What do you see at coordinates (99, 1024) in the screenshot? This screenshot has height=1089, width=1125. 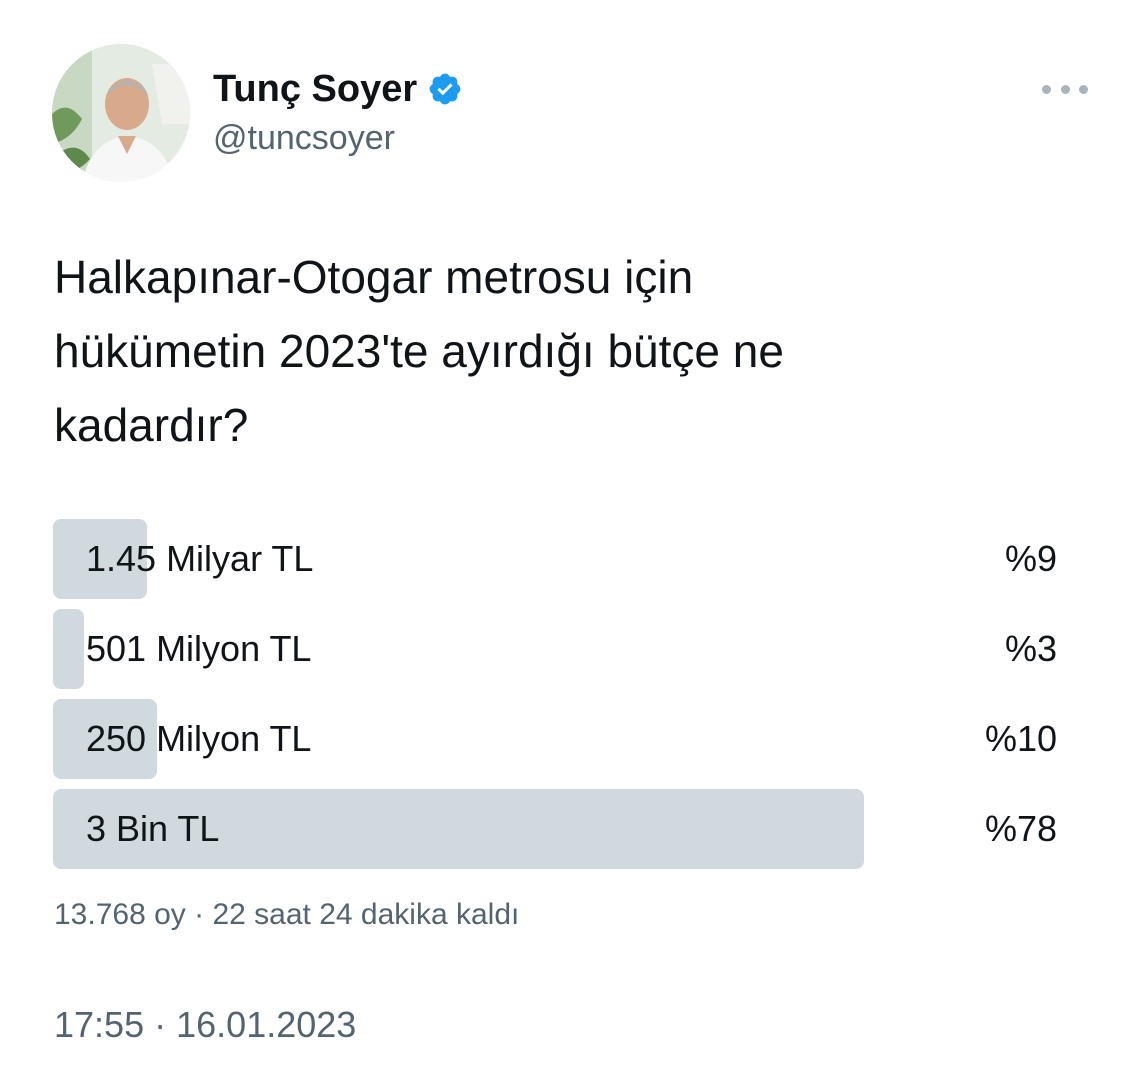 I see `tweet-time: 17:55` at bounding box center [99, 1024].